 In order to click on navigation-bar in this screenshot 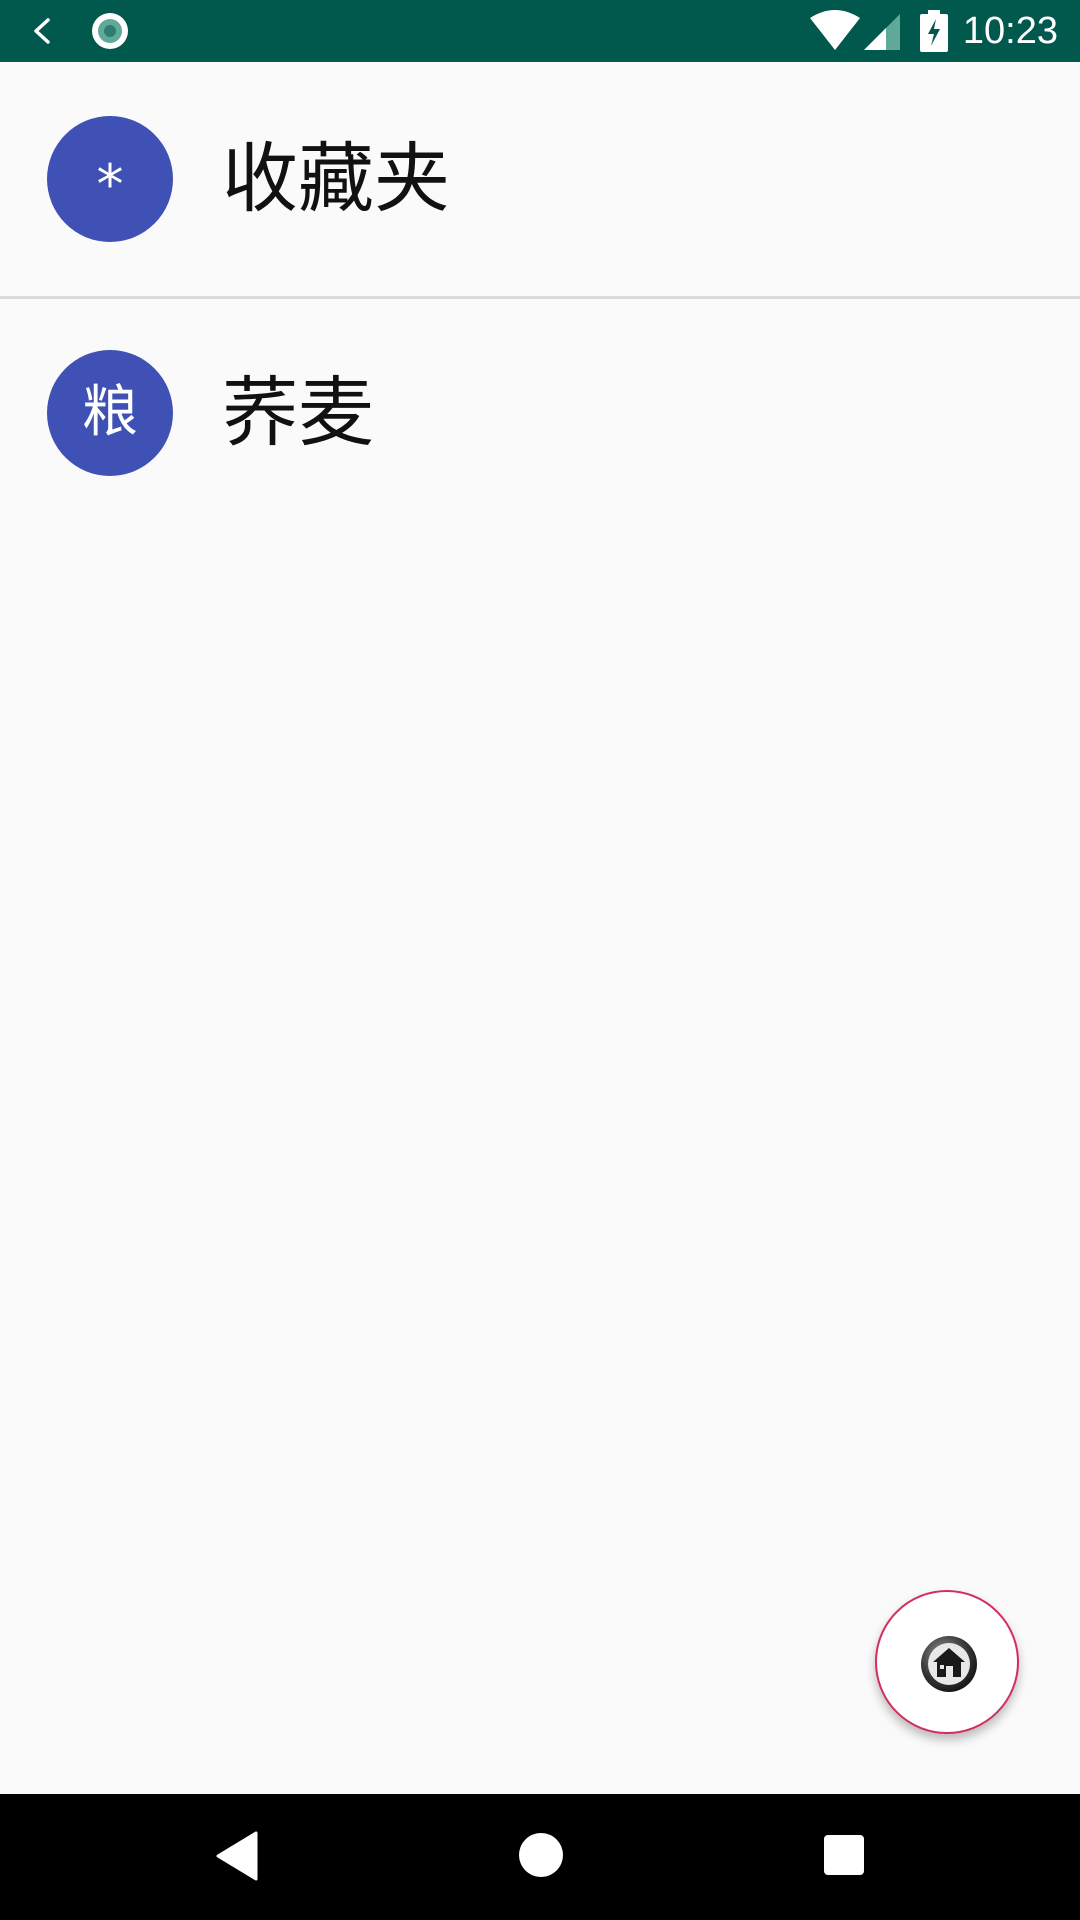, I will do `click(540, 1857)`.